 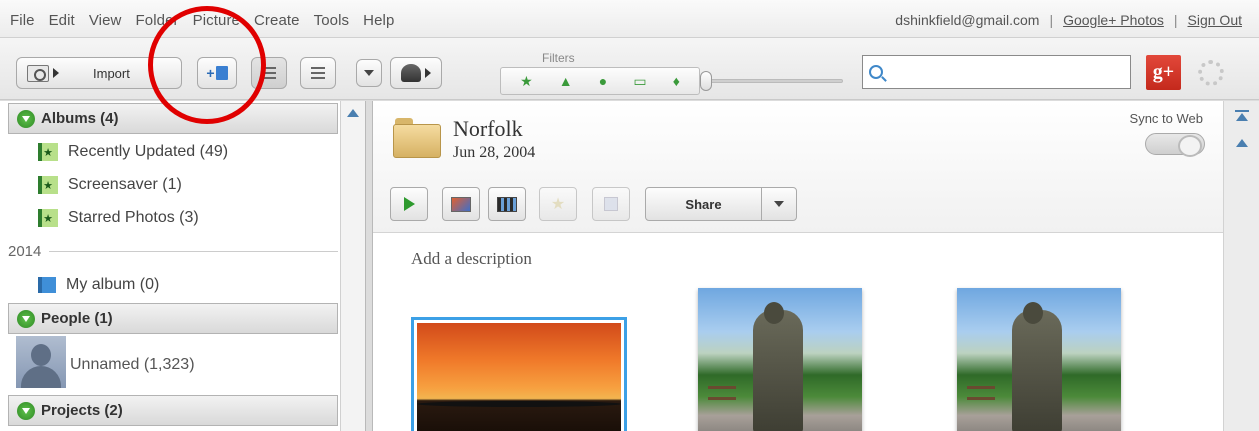 What do you see at coordinates (132, 365) in the screenshot?
I see `sidebar-item-unnamed: Unnamed (1,323)` at bounding box center [132, 365].